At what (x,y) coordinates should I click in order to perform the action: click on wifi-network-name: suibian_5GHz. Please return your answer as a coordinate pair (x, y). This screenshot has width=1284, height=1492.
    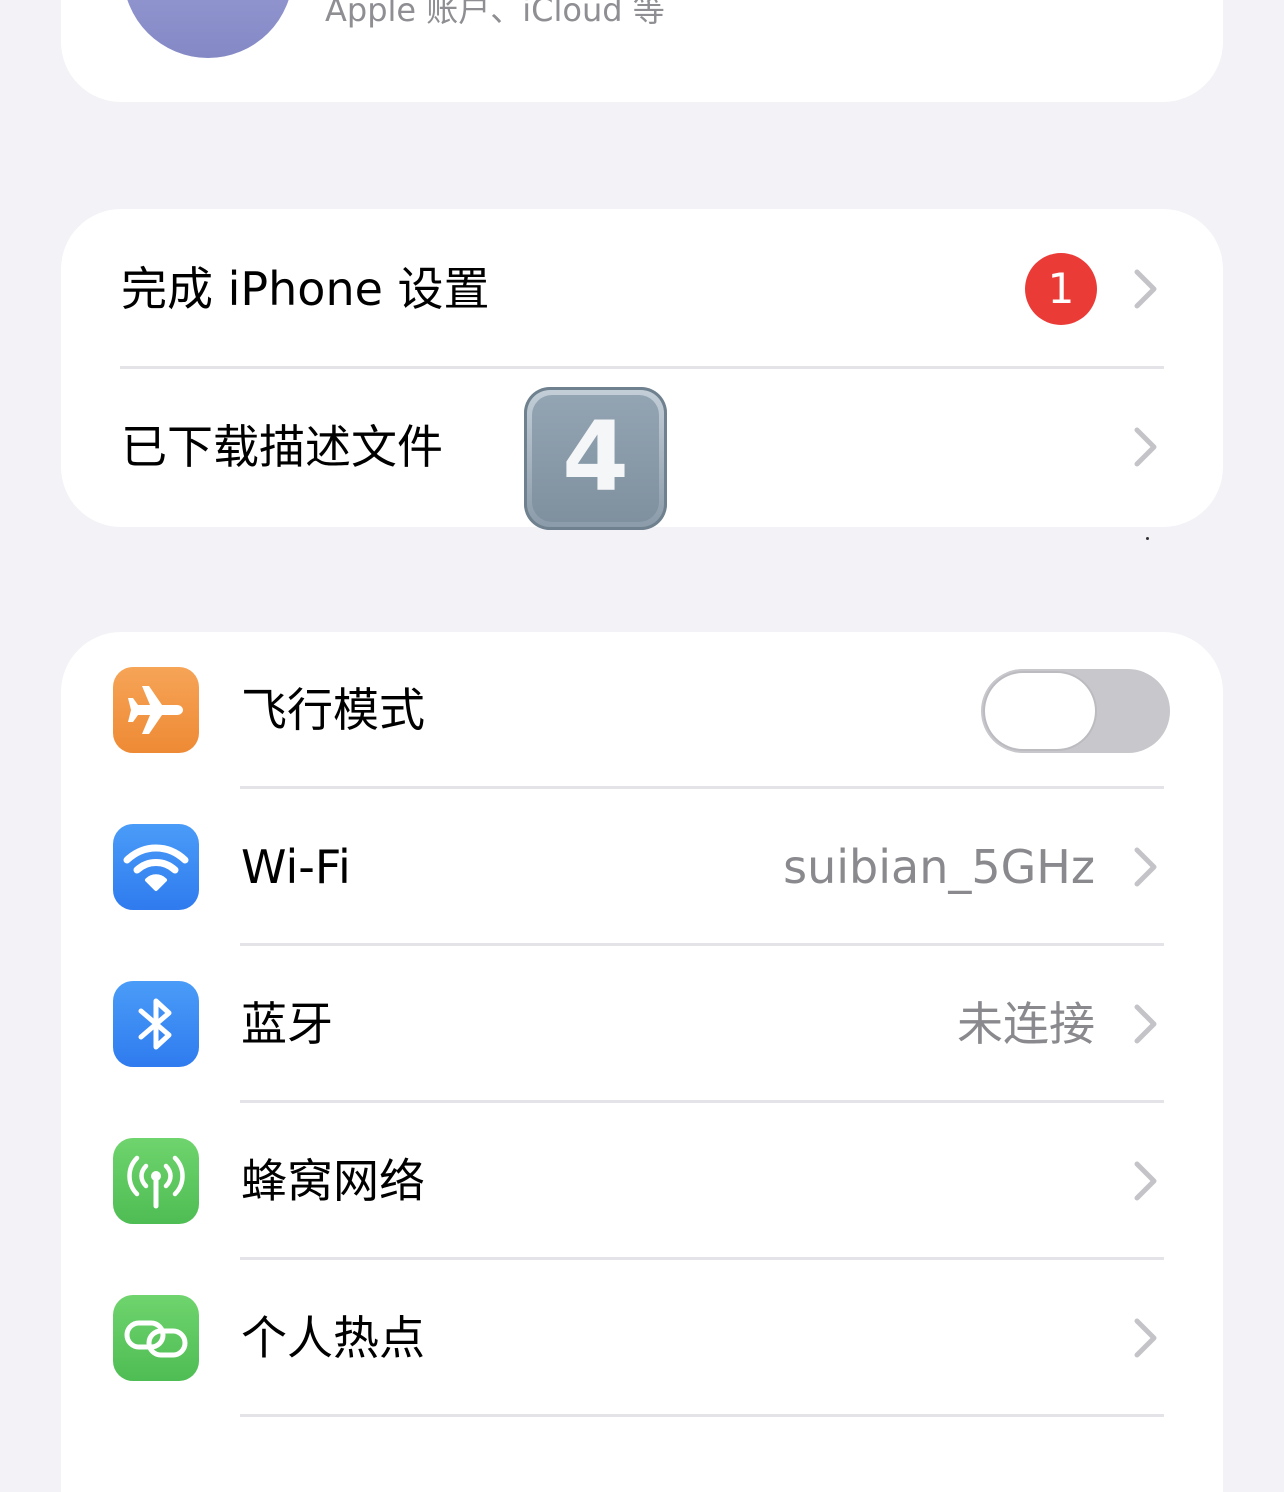
    Looking at the image, I should click on (939, 867).